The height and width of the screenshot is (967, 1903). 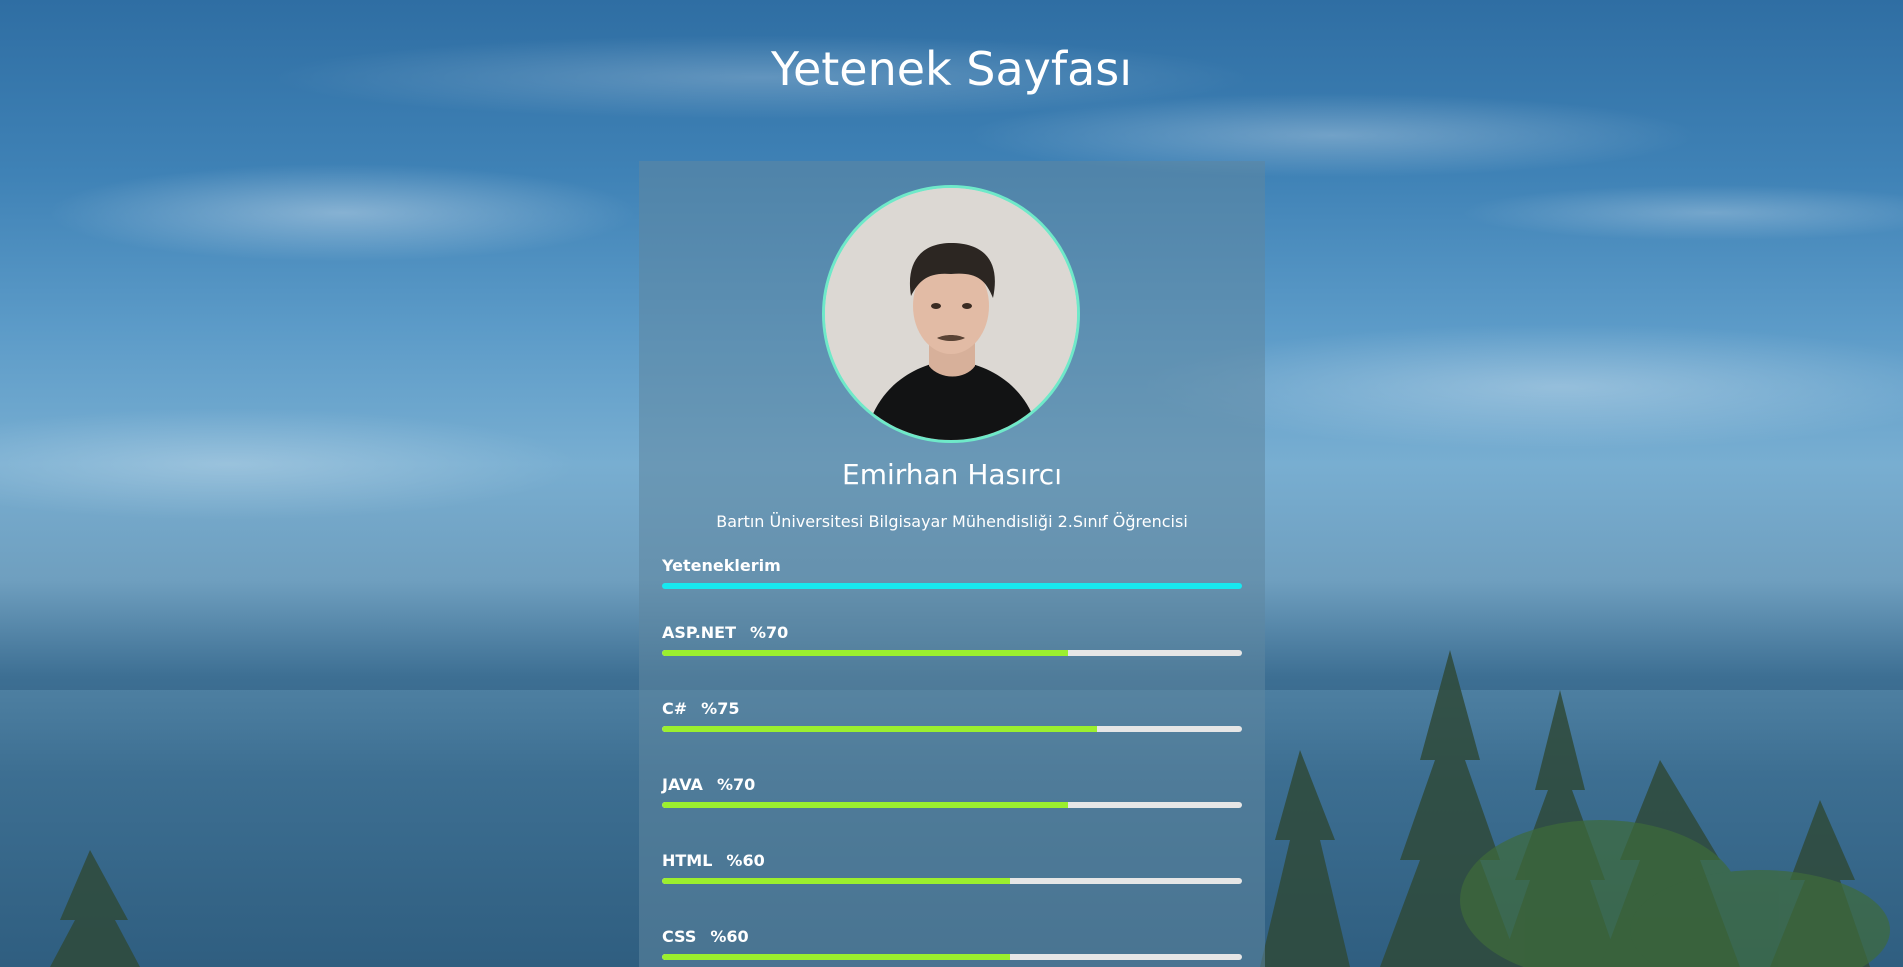 What do you see at coordinates (699, 632) in the screenshot?
I see `skill-name: ASP.NET` at bounding box center [699, 632].